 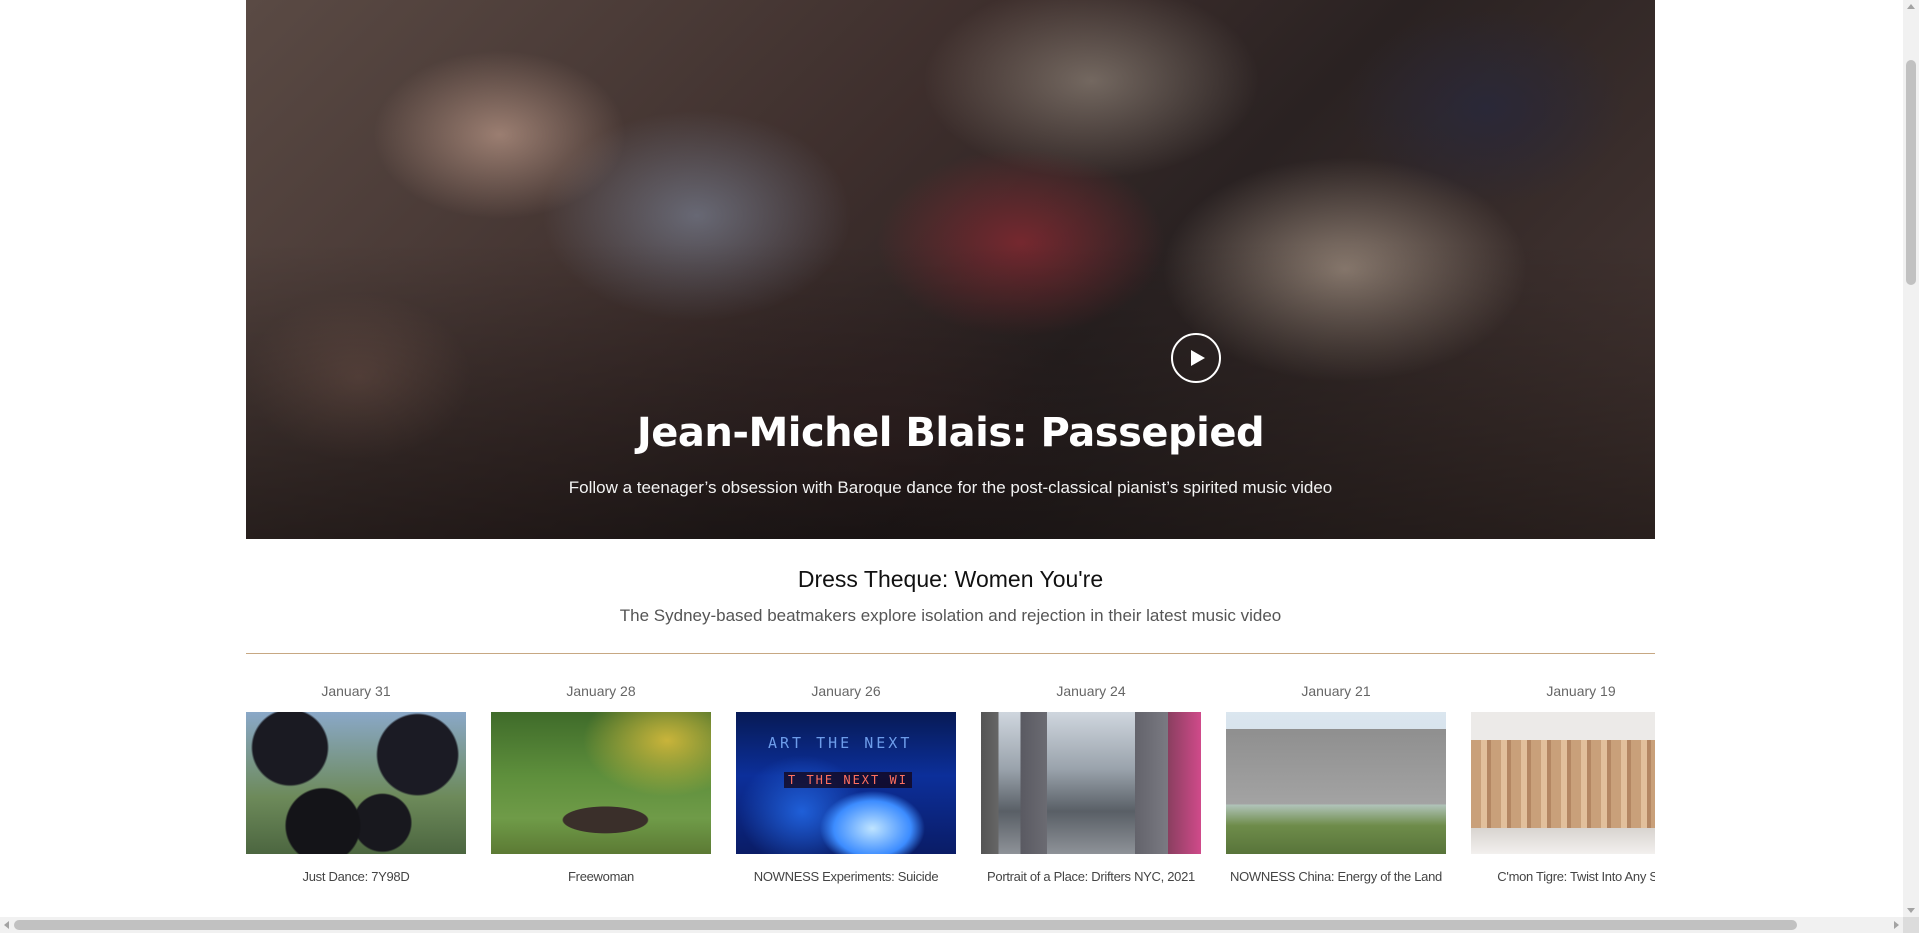 I want to click on card-title: Freewoman, so click(x=601, y=876).